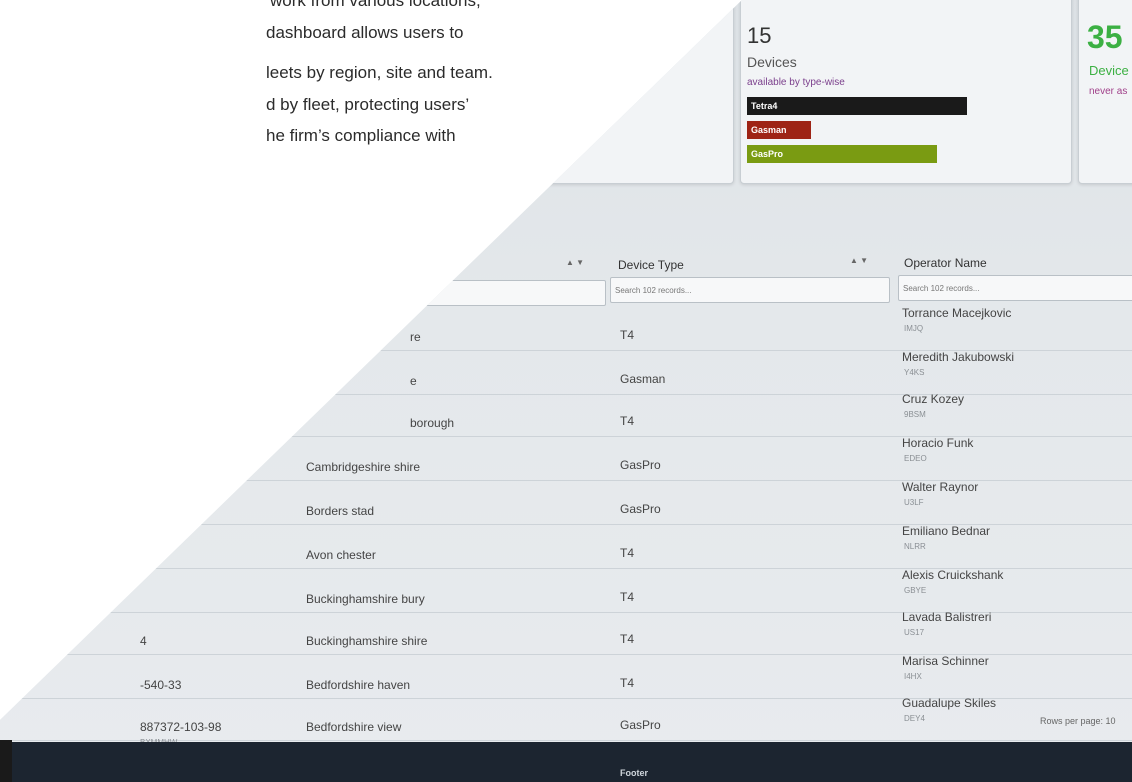 The image size is (1132, 782). I want to click on devices-count-2: 35, so click(1105, 37).